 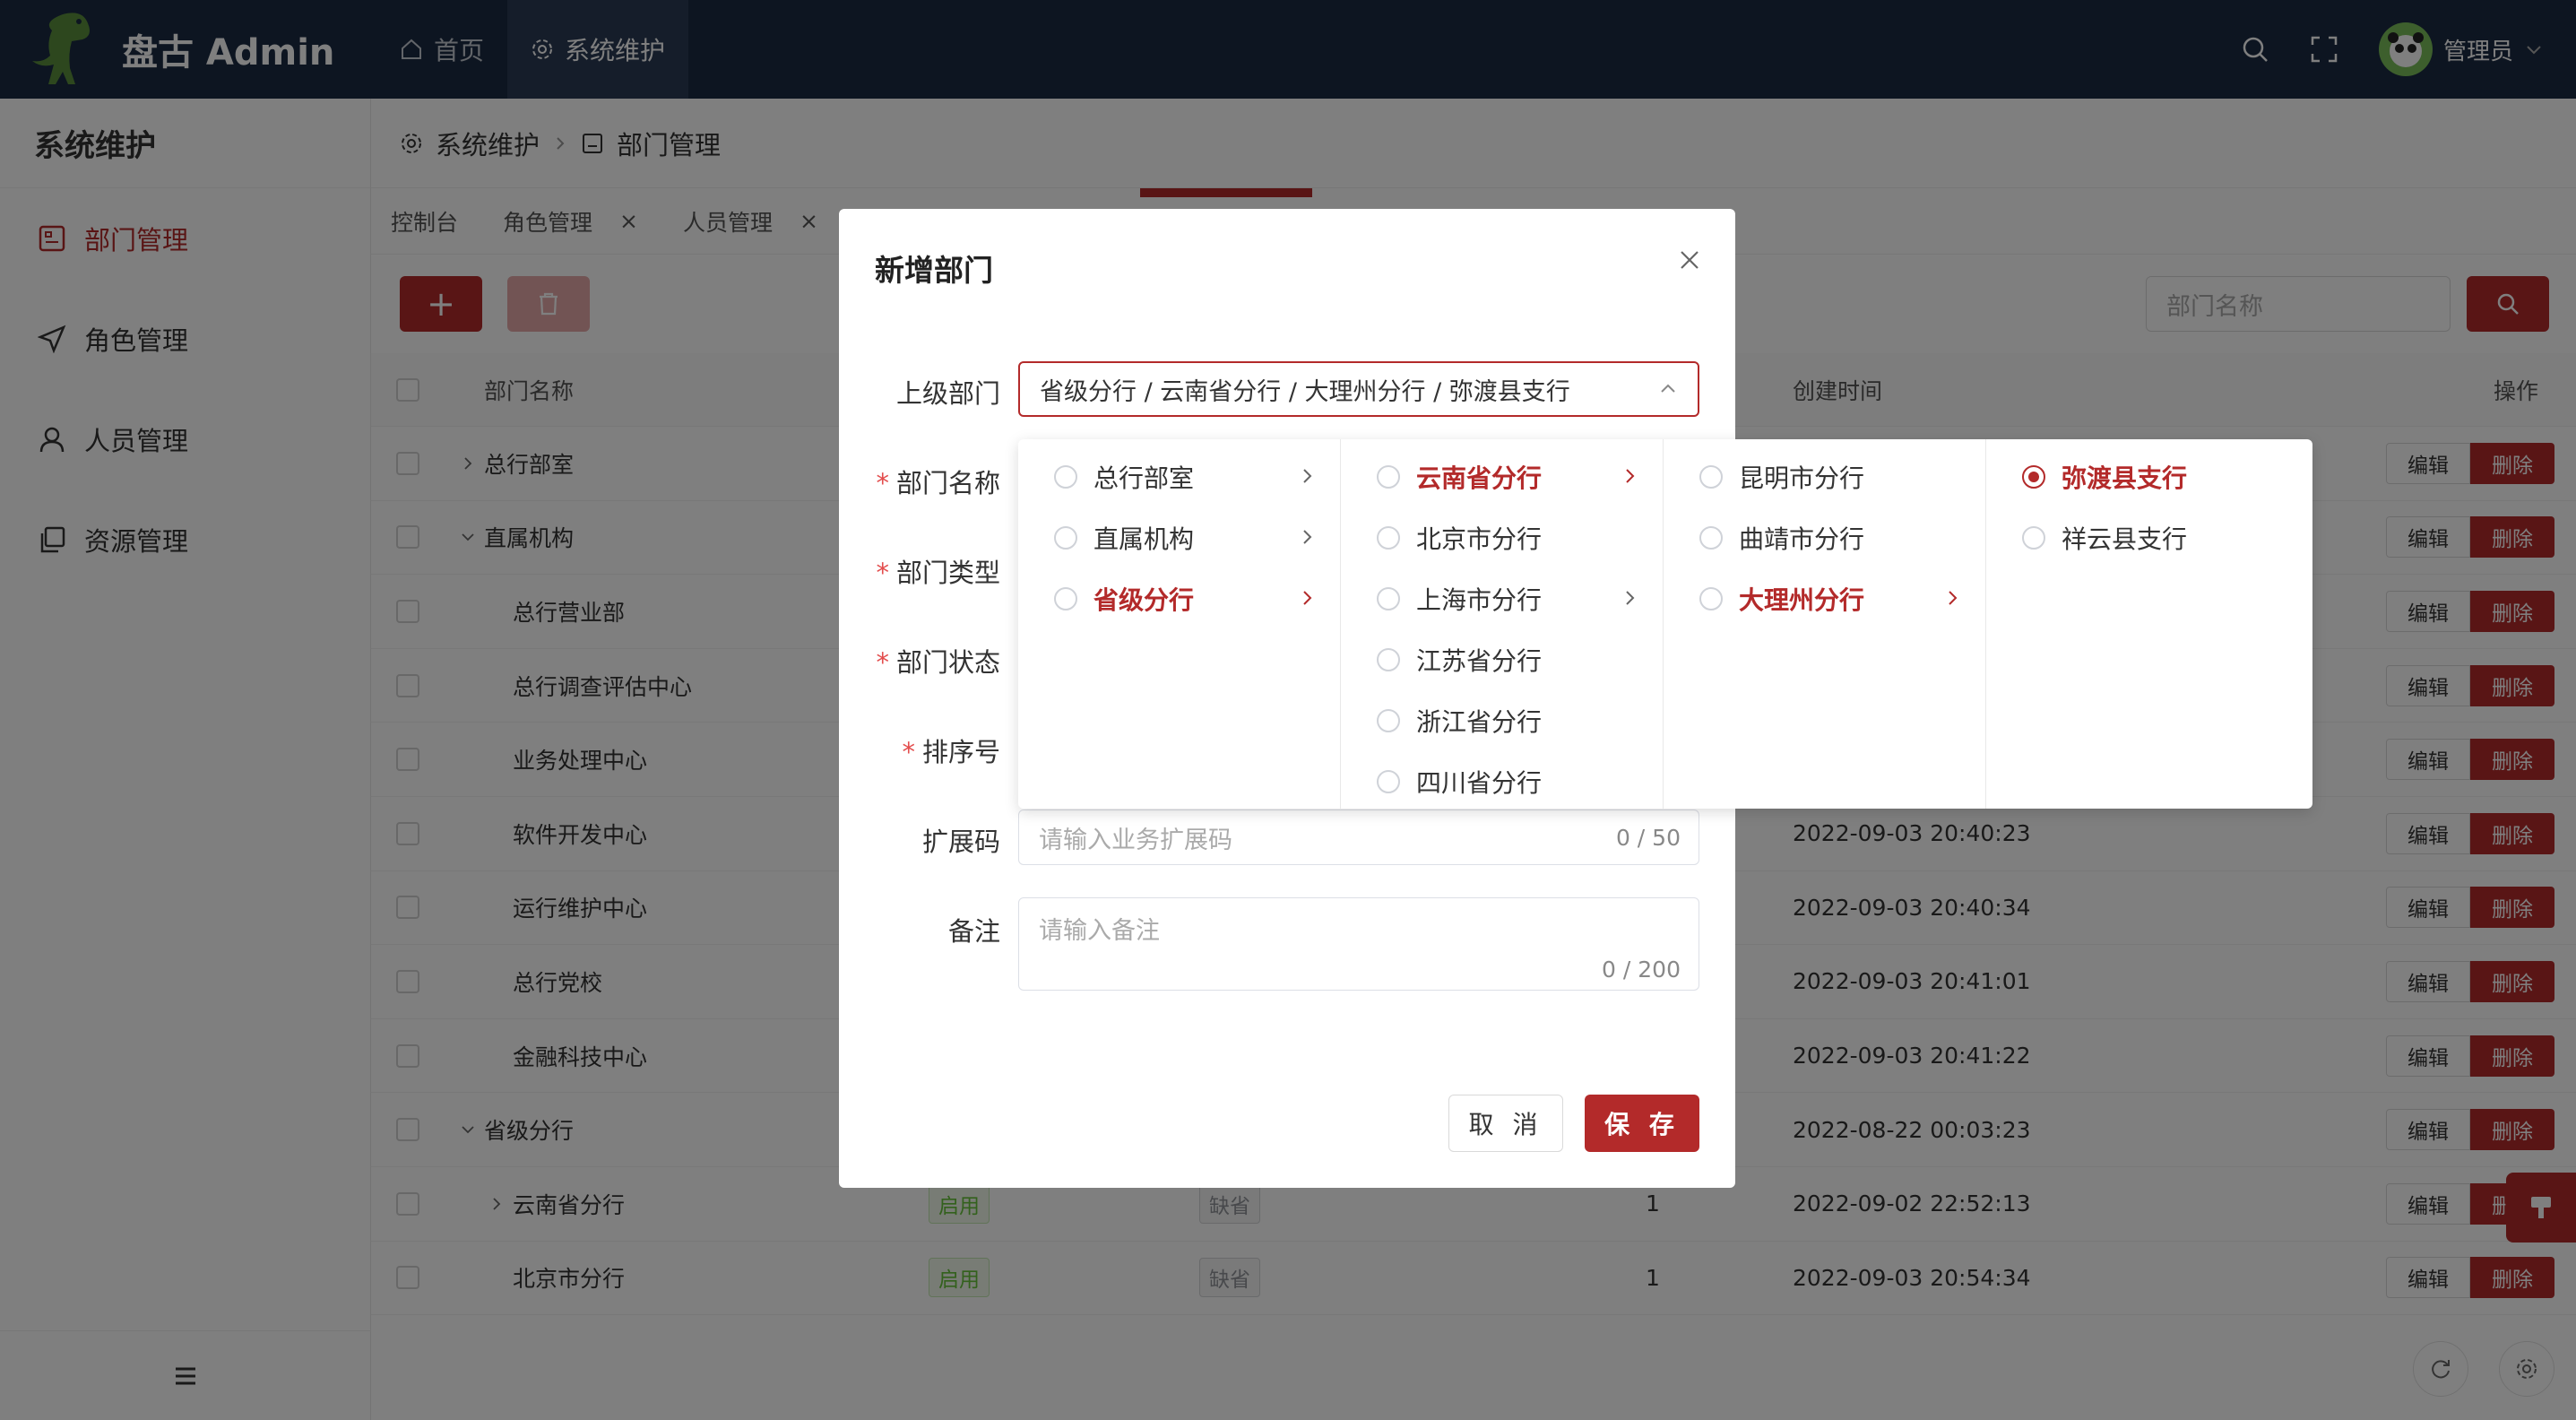 I want to click on cascader-option: 总行部室, so click(x=1179, y=477).